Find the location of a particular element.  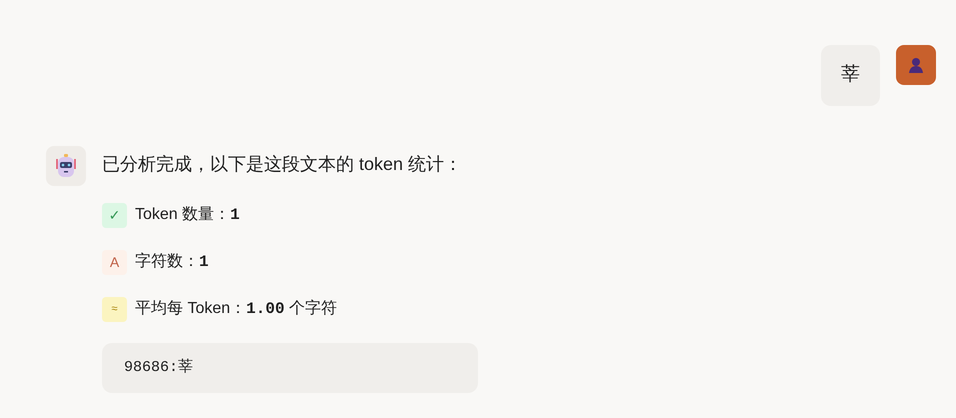

message-text: 已分析完成，以下是这段文本的 token 统计： is located at coordinates (283, 164).